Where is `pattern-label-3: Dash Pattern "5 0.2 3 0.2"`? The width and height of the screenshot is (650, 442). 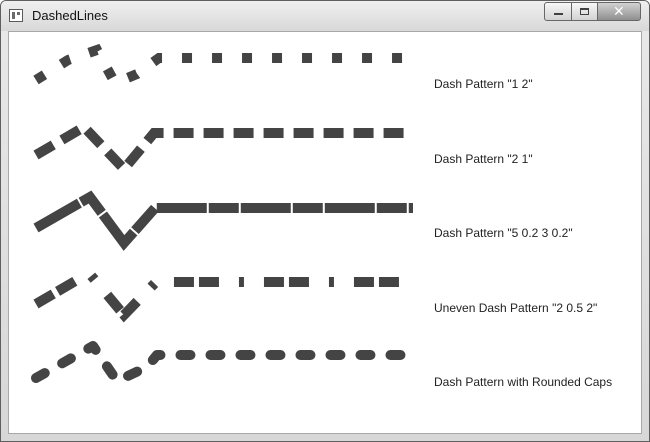 pattern-label-3: Dash Pattern "5 0.2 3 0.2" is located at coordinates (503, 233).